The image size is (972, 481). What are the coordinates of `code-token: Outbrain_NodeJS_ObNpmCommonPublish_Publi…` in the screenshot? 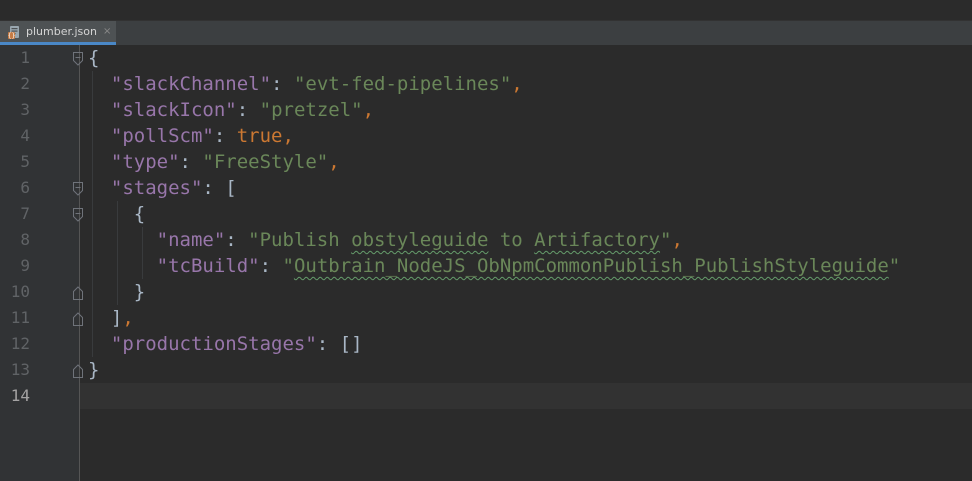 It's located at (591, 266).